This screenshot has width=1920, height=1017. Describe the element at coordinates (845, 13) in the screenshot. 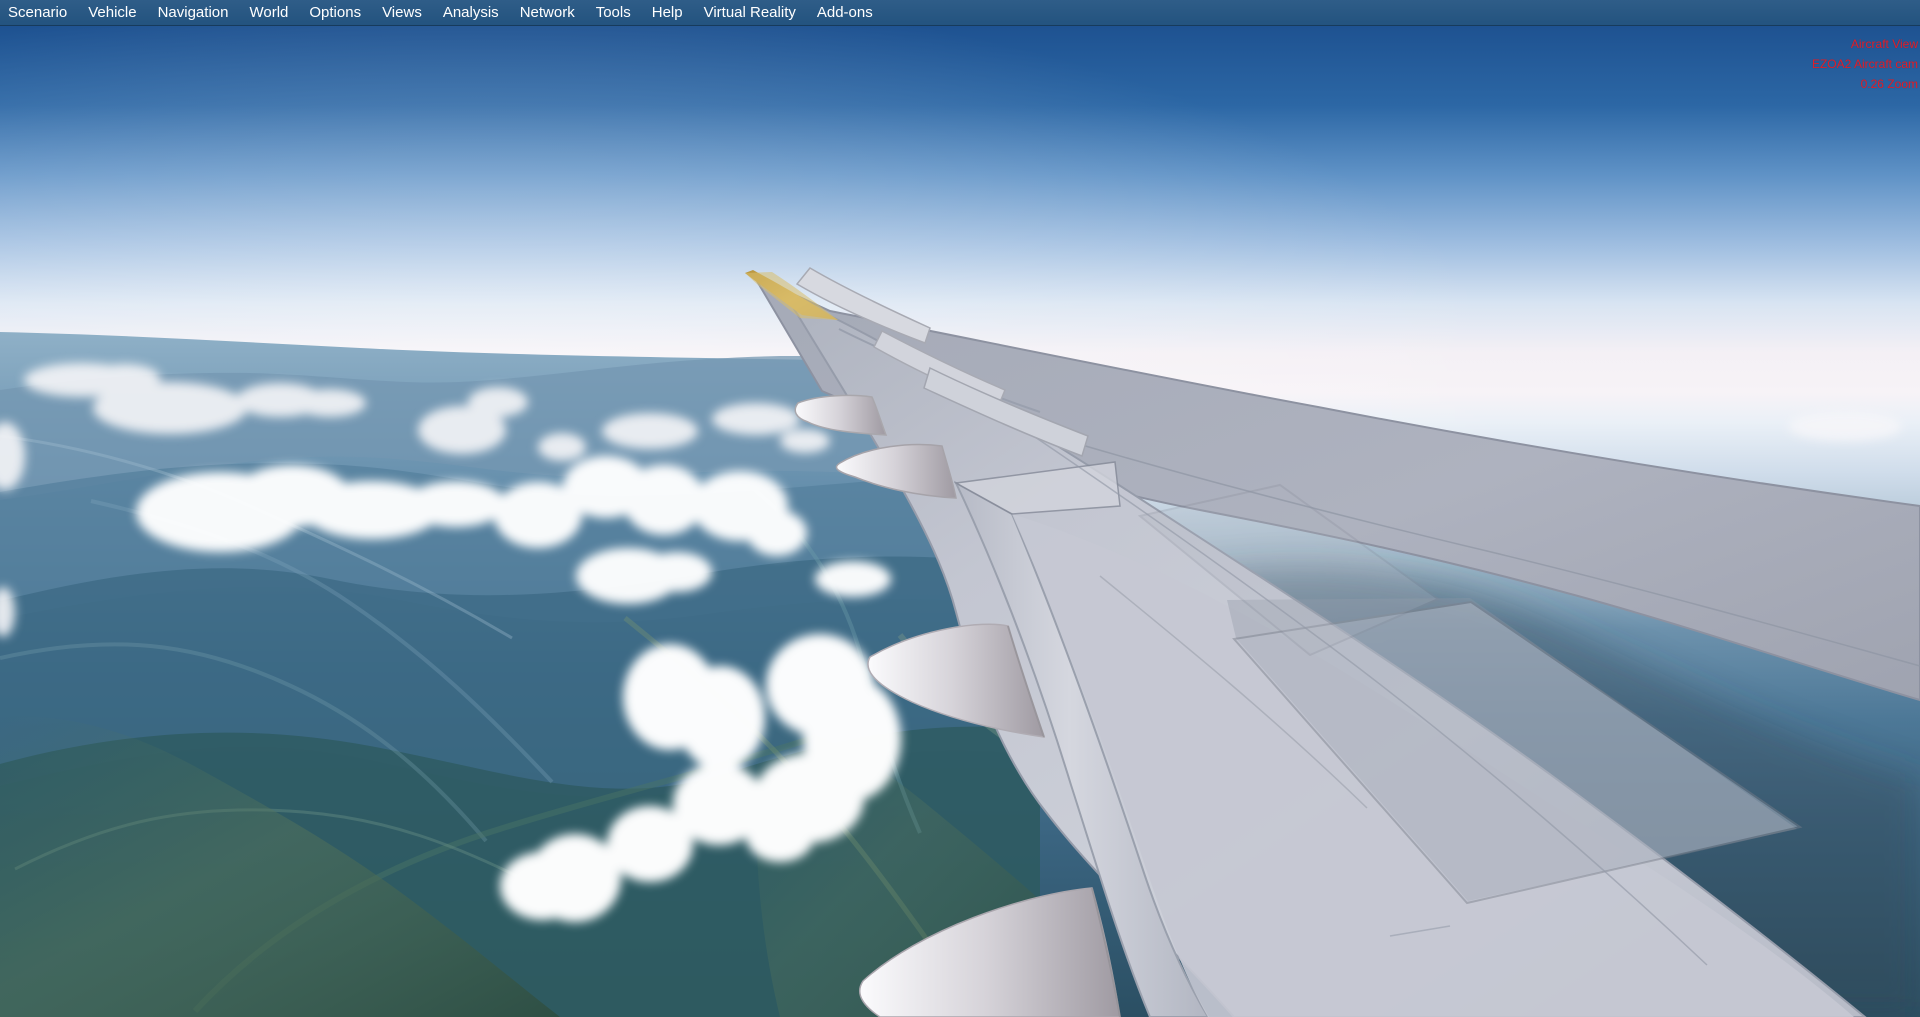

I see `menu-add-ons: Add-ons` at that location.